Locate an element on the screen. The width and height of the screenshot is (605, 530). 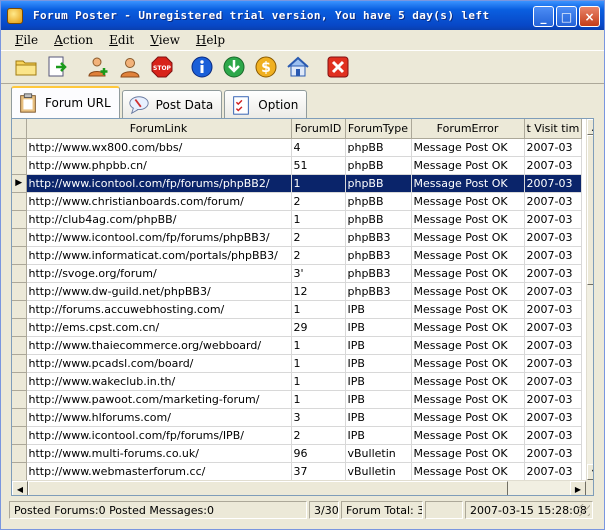
table-cell: http://www.wx800.com/bbs/ is located at coordinates (159, 147).